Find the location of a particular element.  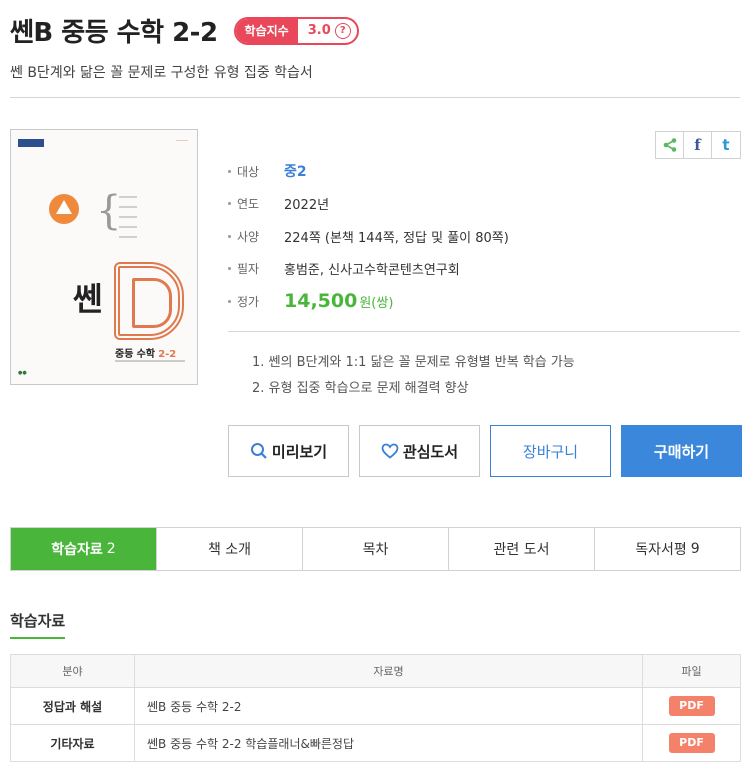

cart-button: 장바구니 is located at coordinates (550, 451).